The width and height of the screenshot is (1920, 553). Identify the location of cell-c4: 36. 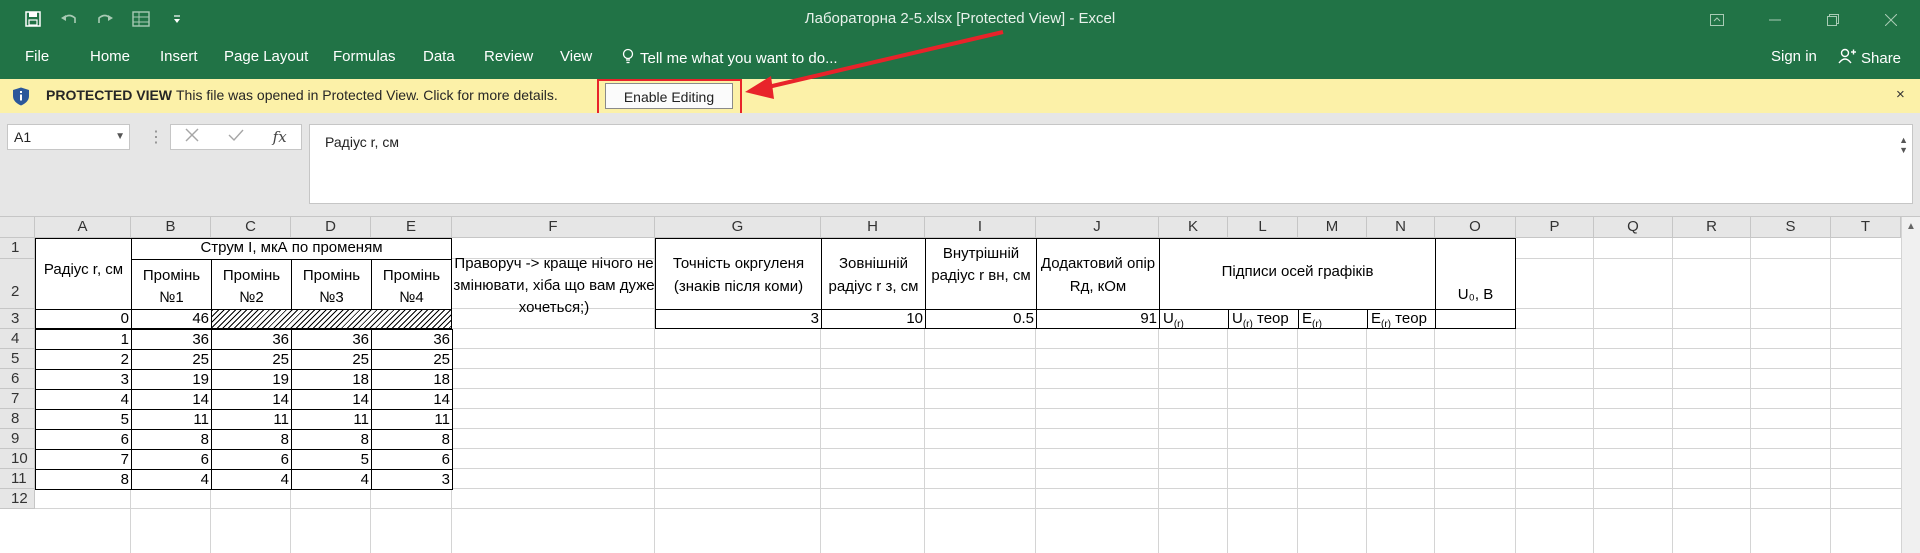
(251, 339).